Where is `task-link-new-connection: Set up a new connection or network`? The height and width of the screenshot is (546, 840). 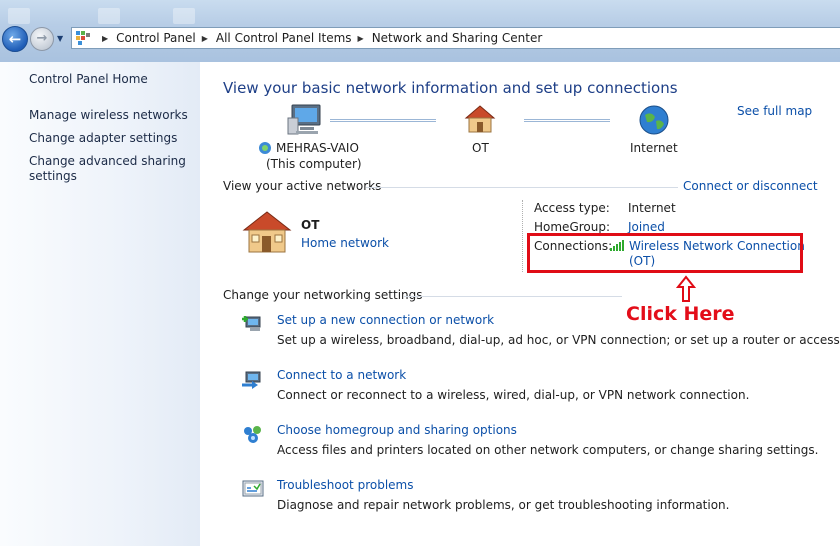
task-link-new-connection: Set up a new connection or network is located at coordinates (385, 320).